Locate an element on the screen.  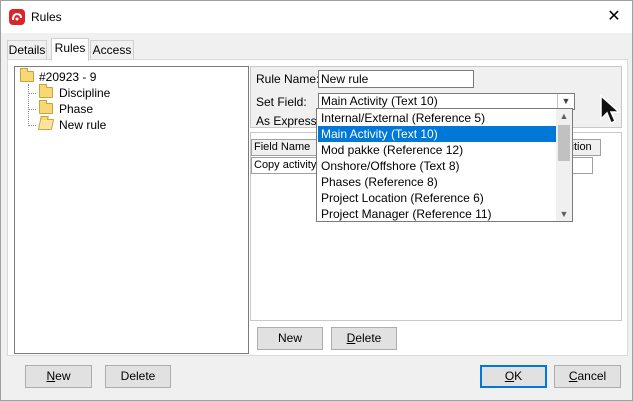
tab-rules: Rules is located at coordinates (70, 49).